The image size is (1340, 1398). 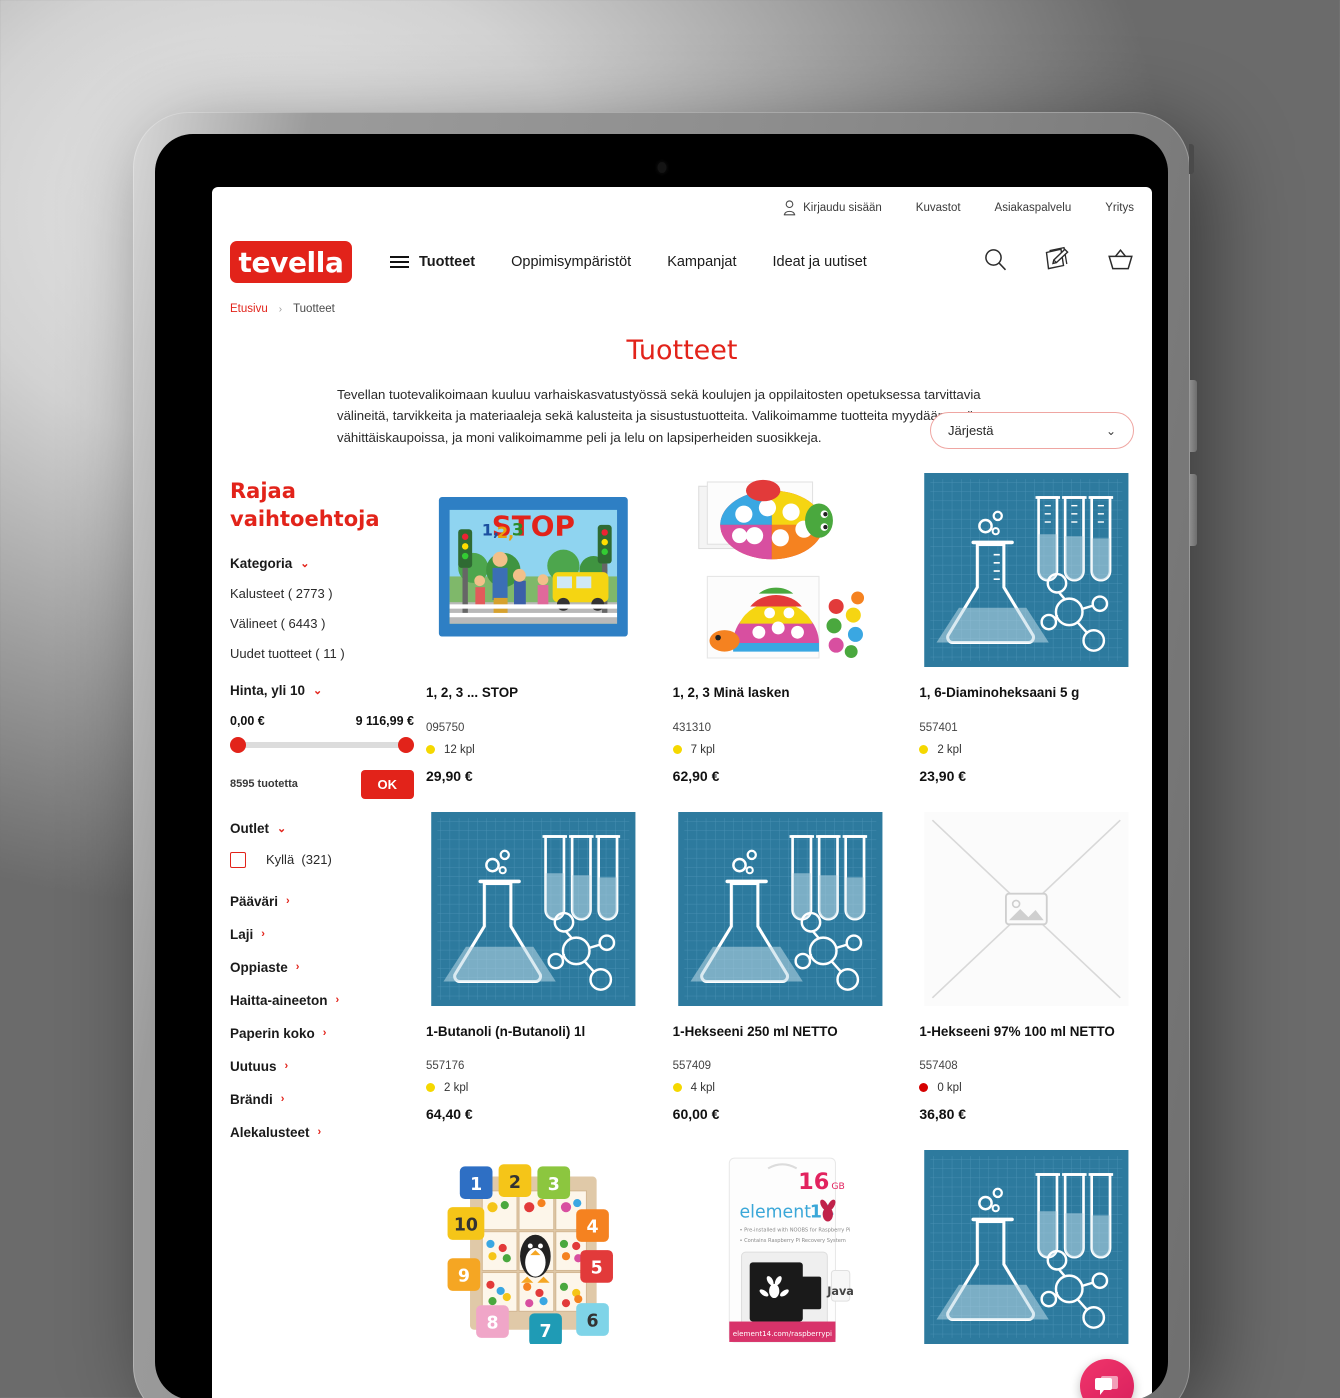 What do you see at coordinates (322, 967) in the screenshot?
I see `filter-link-oppiaste: Oppiaste ›` at bounding box center [322, 967].